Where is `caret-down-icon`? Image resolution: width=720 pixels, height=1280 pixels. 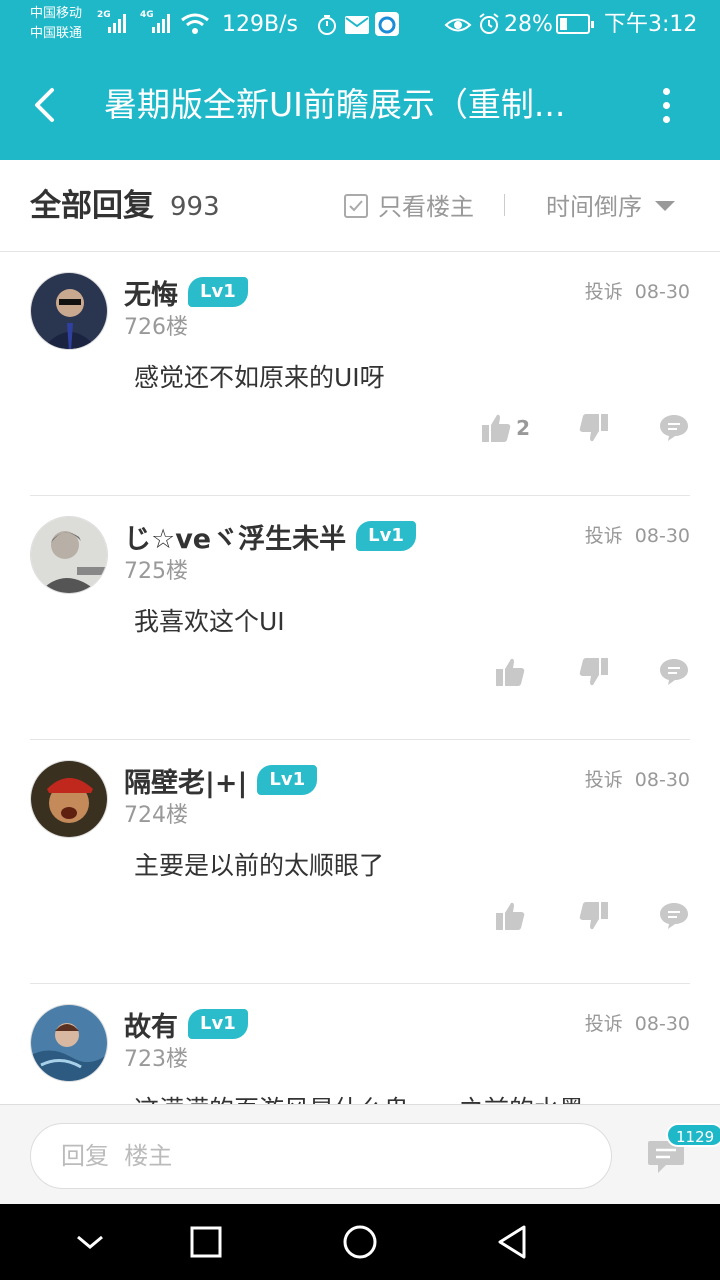
caret-down-icon is located at coordinates (665, 206).